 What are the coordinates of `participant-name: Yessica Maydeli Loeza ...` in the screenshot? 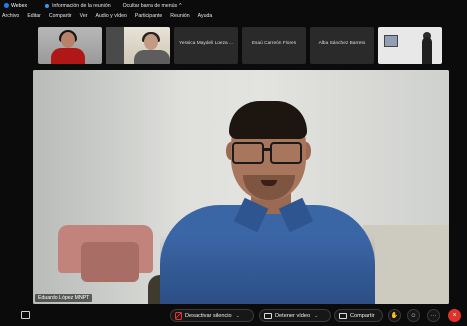 It's located at (206, 43).